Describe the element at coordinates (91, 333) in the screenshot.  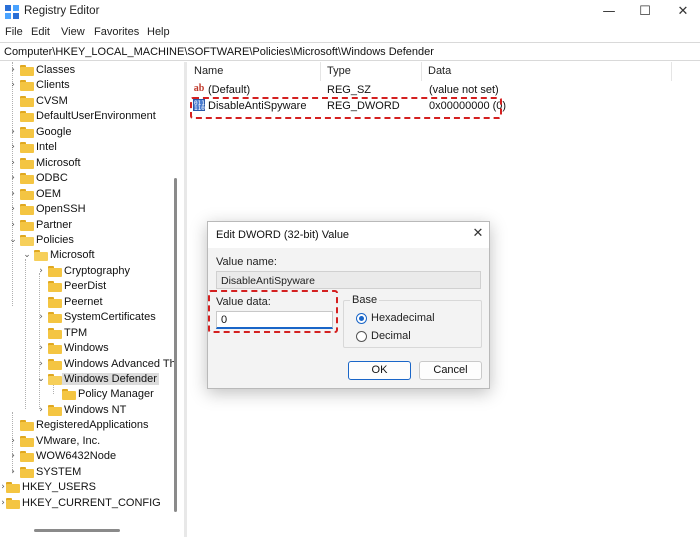
I see `tree-item-tpm: TPM` at that location.